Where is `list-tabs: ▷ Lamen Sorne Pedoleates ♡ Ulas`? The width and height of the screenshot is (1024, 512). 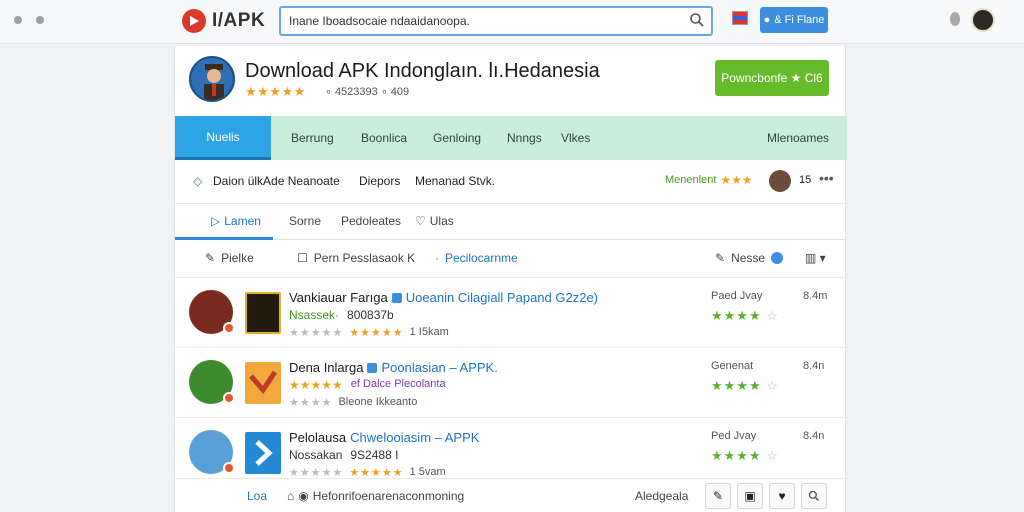 list-tabs: ▷ Lamen Sorne Pedoleates ♡ Ulas is located at coordinates (511, 222).